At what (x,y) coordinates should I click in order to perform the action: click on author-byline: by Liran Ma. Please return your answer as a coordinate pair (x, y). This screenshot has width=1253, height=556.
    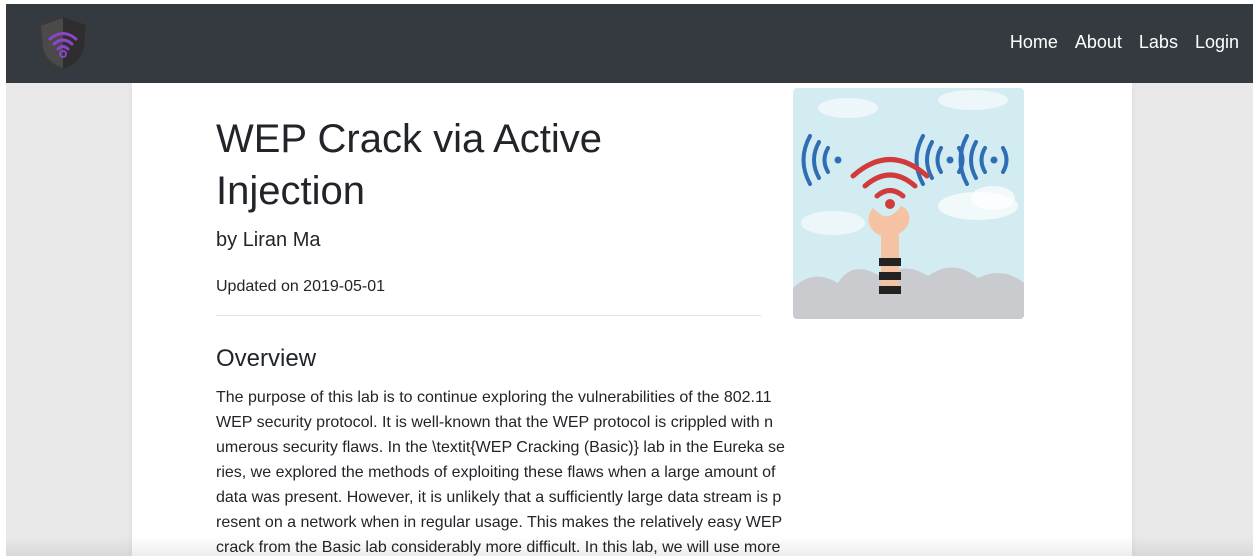
    Looking at the image, I should click on (268, 240).